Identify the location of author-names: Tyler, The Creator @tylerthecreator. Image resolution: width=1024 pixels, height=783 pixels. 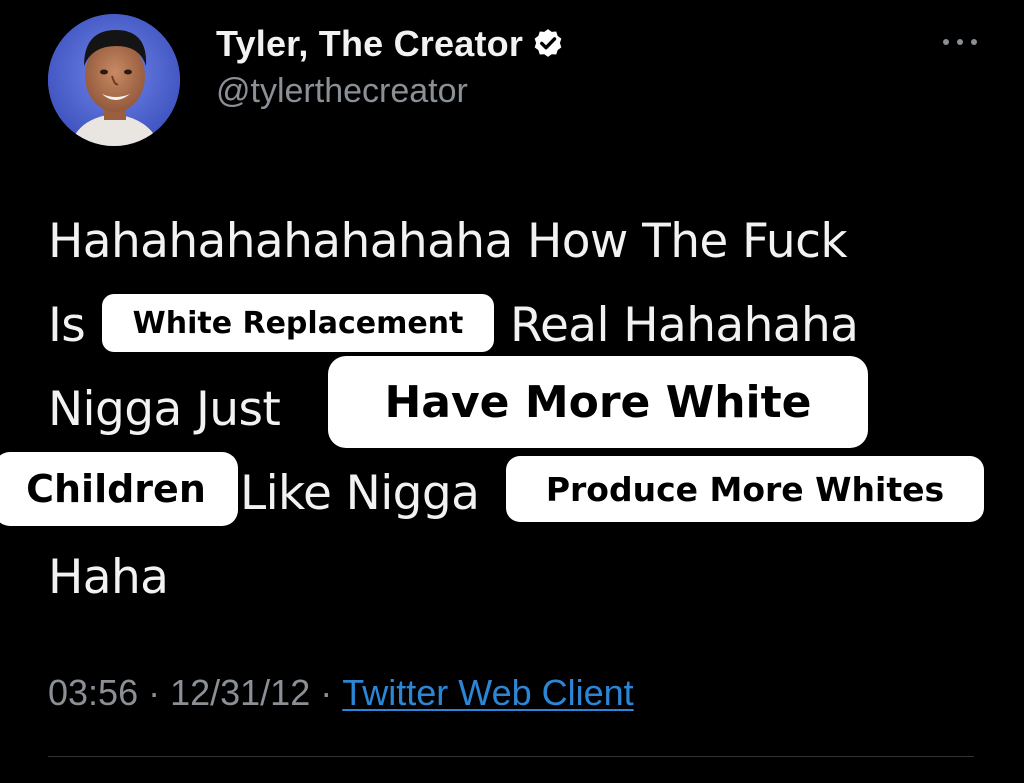
(390, 66).